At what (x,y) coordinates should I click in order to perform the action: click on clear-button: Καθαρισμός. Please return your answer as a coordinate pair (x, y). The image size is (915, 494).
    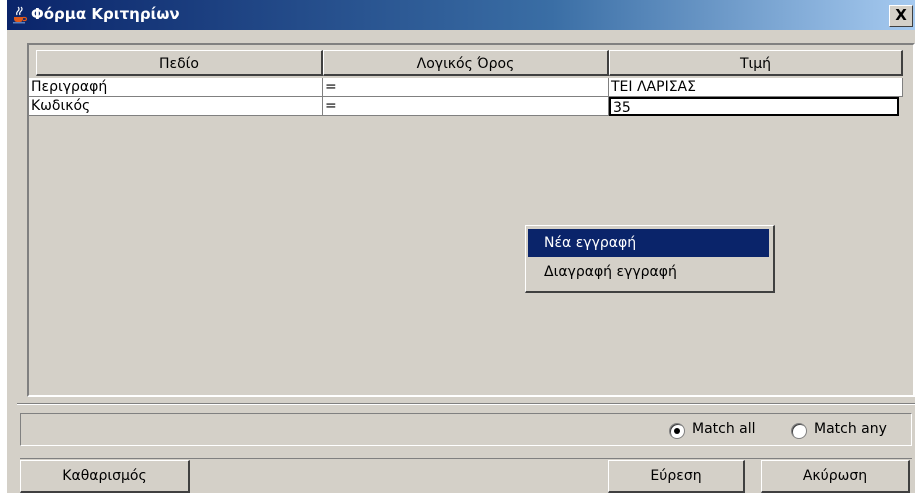
    Looking at the image, I should click on (105, 476).